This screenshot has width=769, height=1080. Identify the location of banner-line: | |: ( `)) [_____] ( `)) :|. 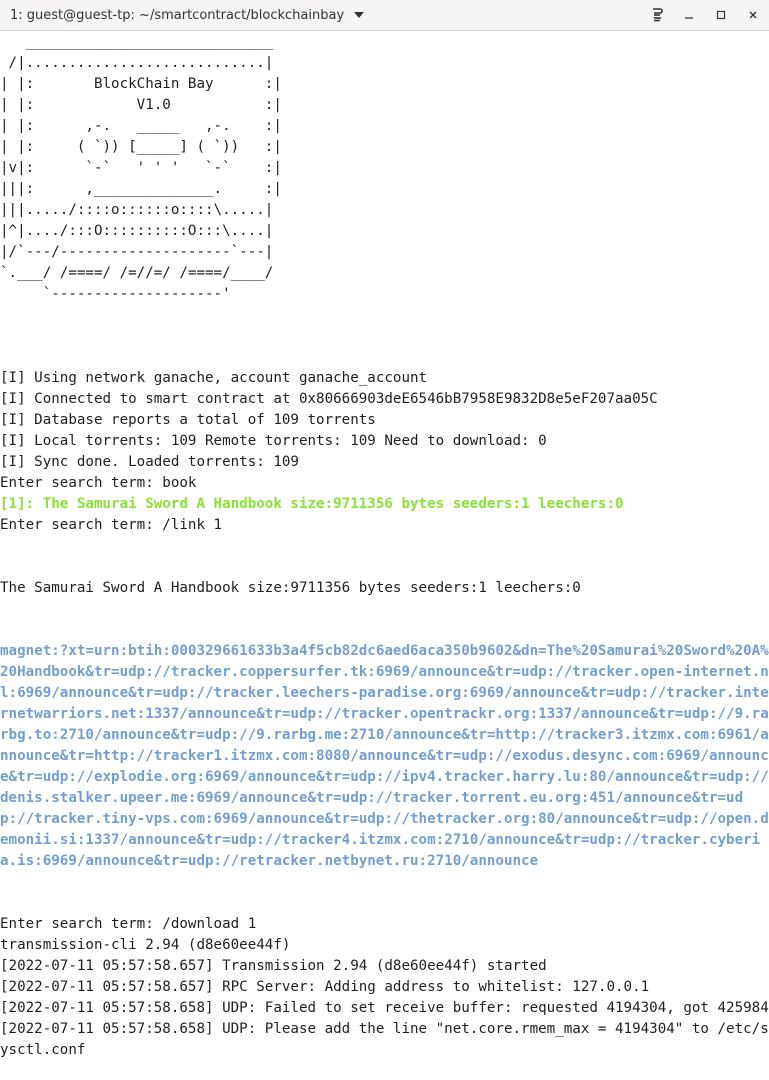
(141, 147).